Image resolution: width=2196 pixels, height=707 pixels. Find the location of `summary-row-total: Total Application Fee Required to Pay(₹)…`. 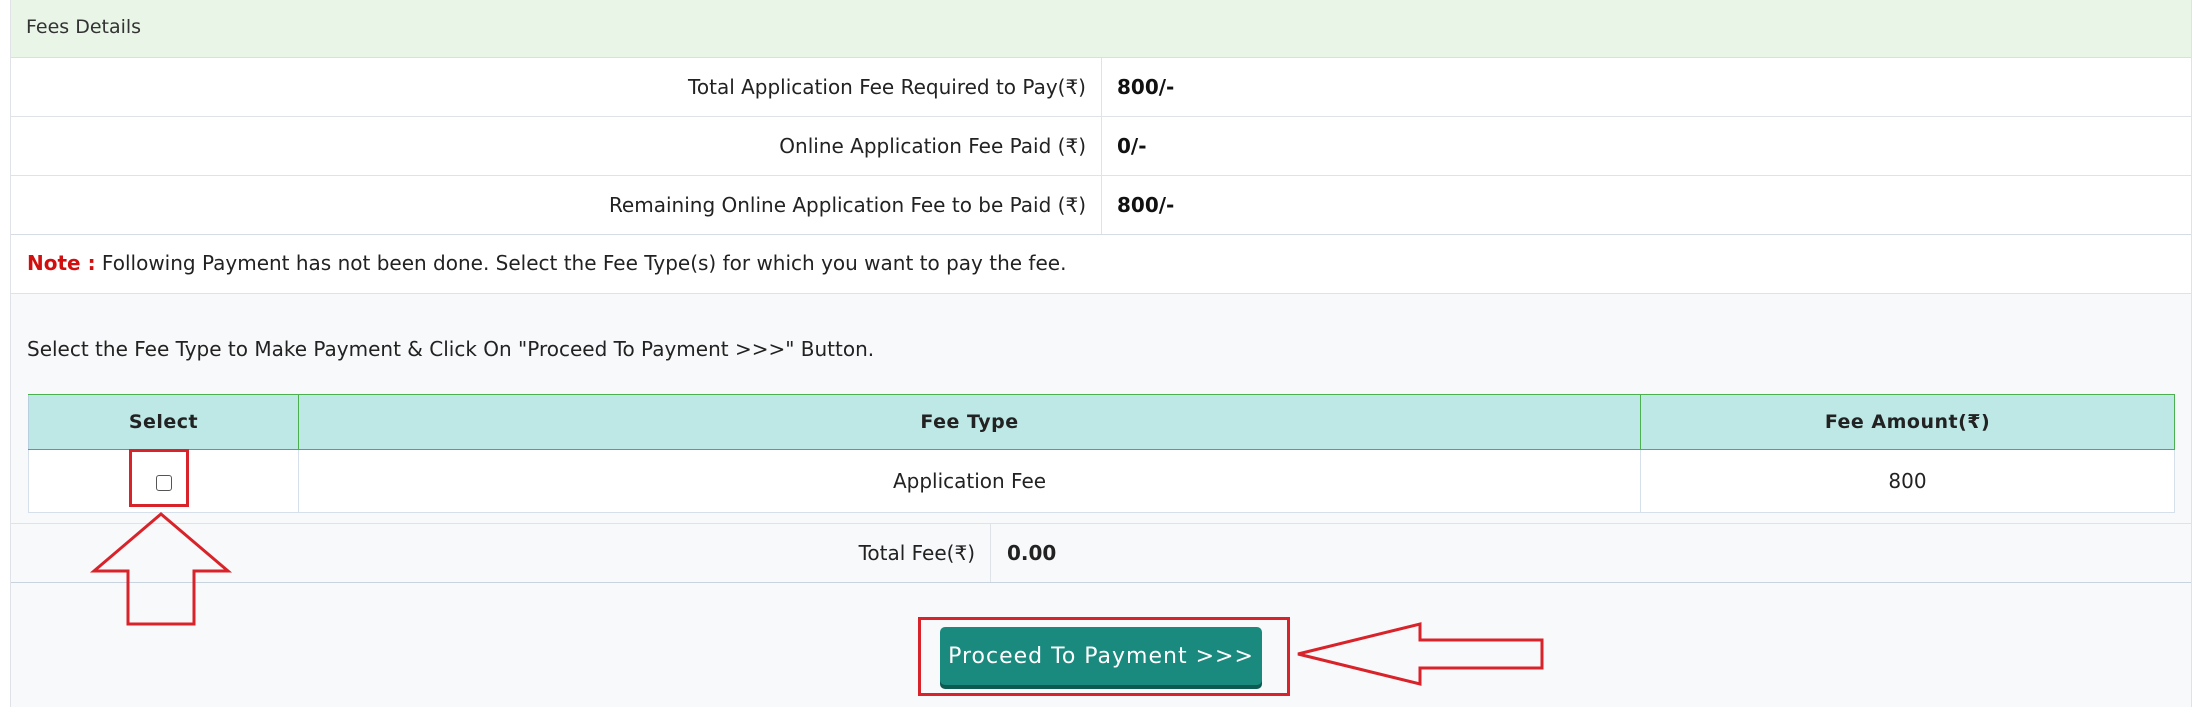

summary-row-total: Total Application Fee Required to Pay(₹)… is located at coordinates (1101, 87).